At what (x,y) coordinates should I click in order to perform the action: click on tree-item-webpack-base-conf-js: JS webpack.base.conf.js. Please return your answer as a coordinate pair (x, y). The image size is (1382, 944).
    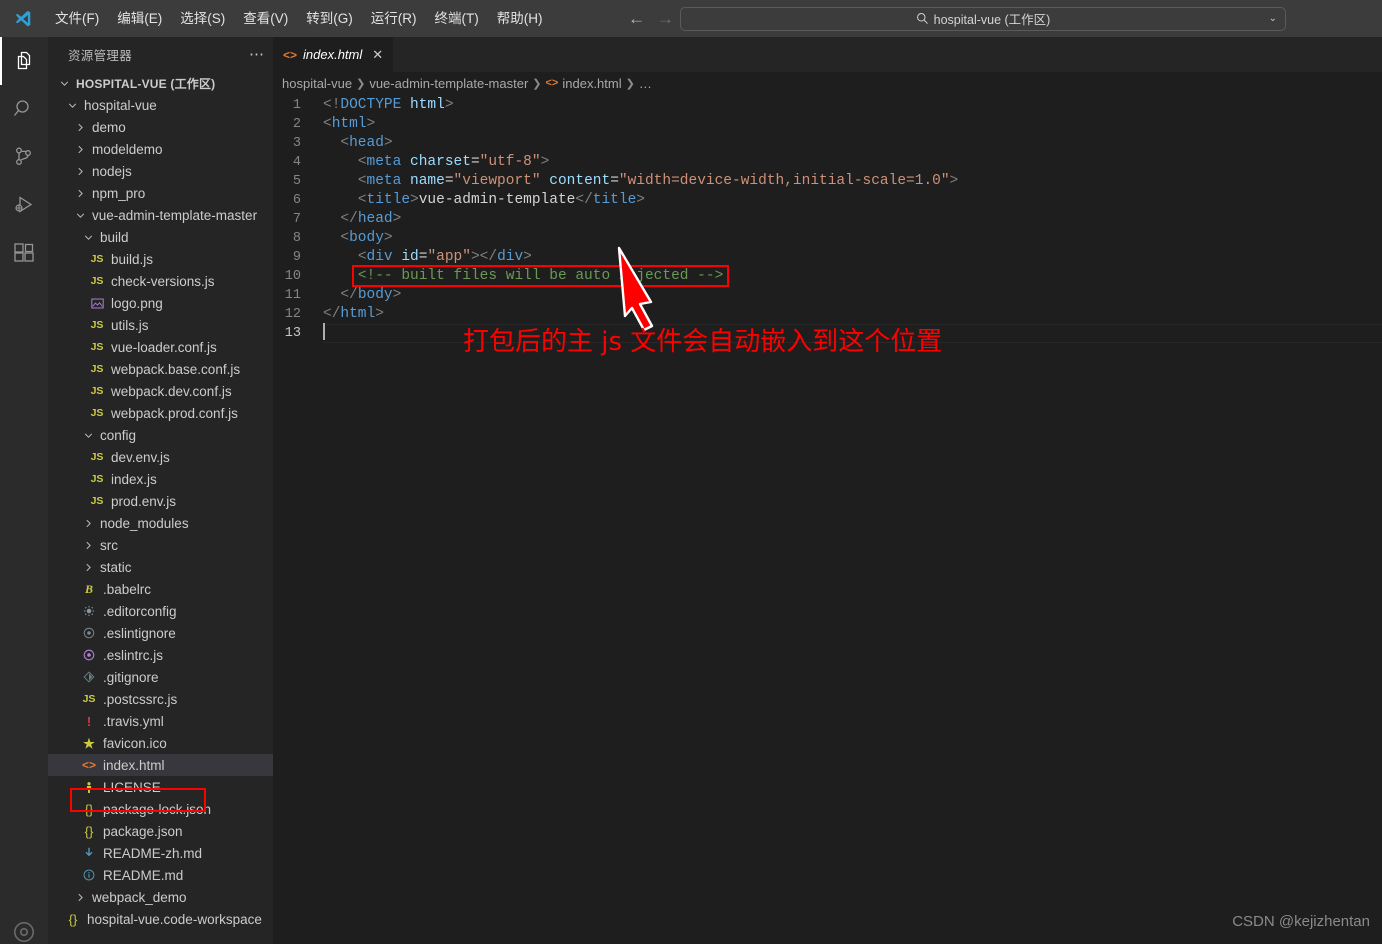
    Looking at the image, I should click on (160, 369).